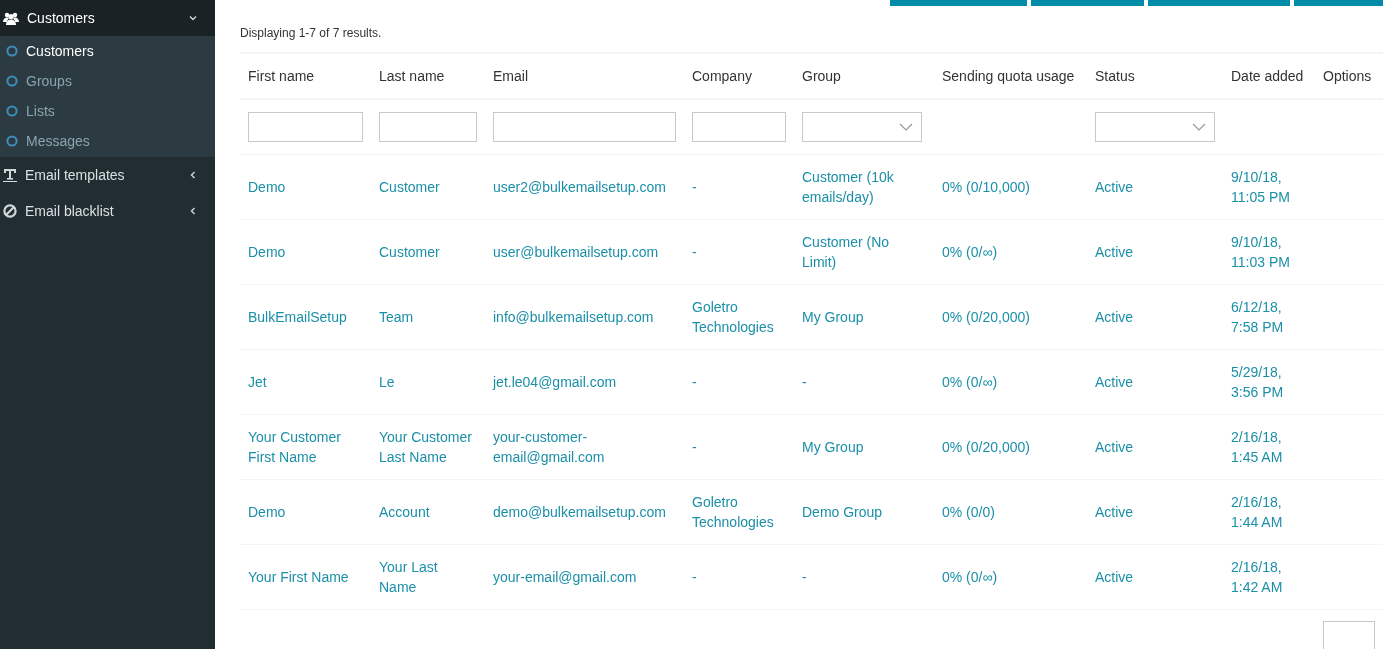  What do you see at coordinates (584, 252) in the screenshot?
I see `table-cell: user@bulkemailsetup.com` at bounding box center [584, 252].